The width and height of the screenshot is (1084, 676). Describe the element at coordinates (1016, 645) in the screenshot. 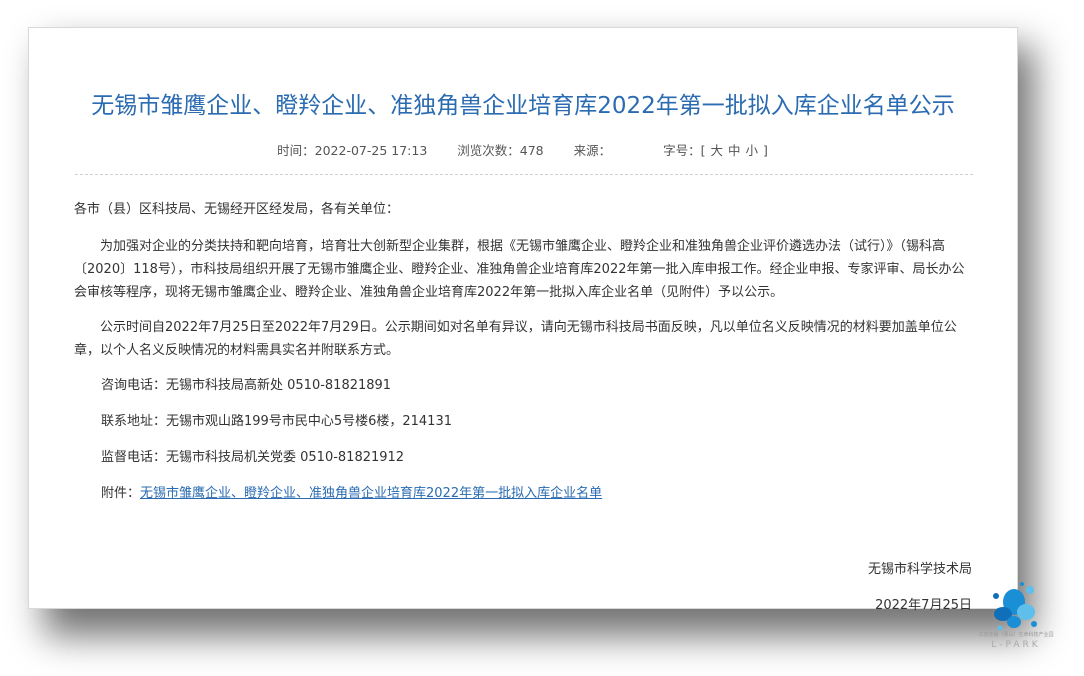

I see `watermark-brand: L-PARK` at that location.